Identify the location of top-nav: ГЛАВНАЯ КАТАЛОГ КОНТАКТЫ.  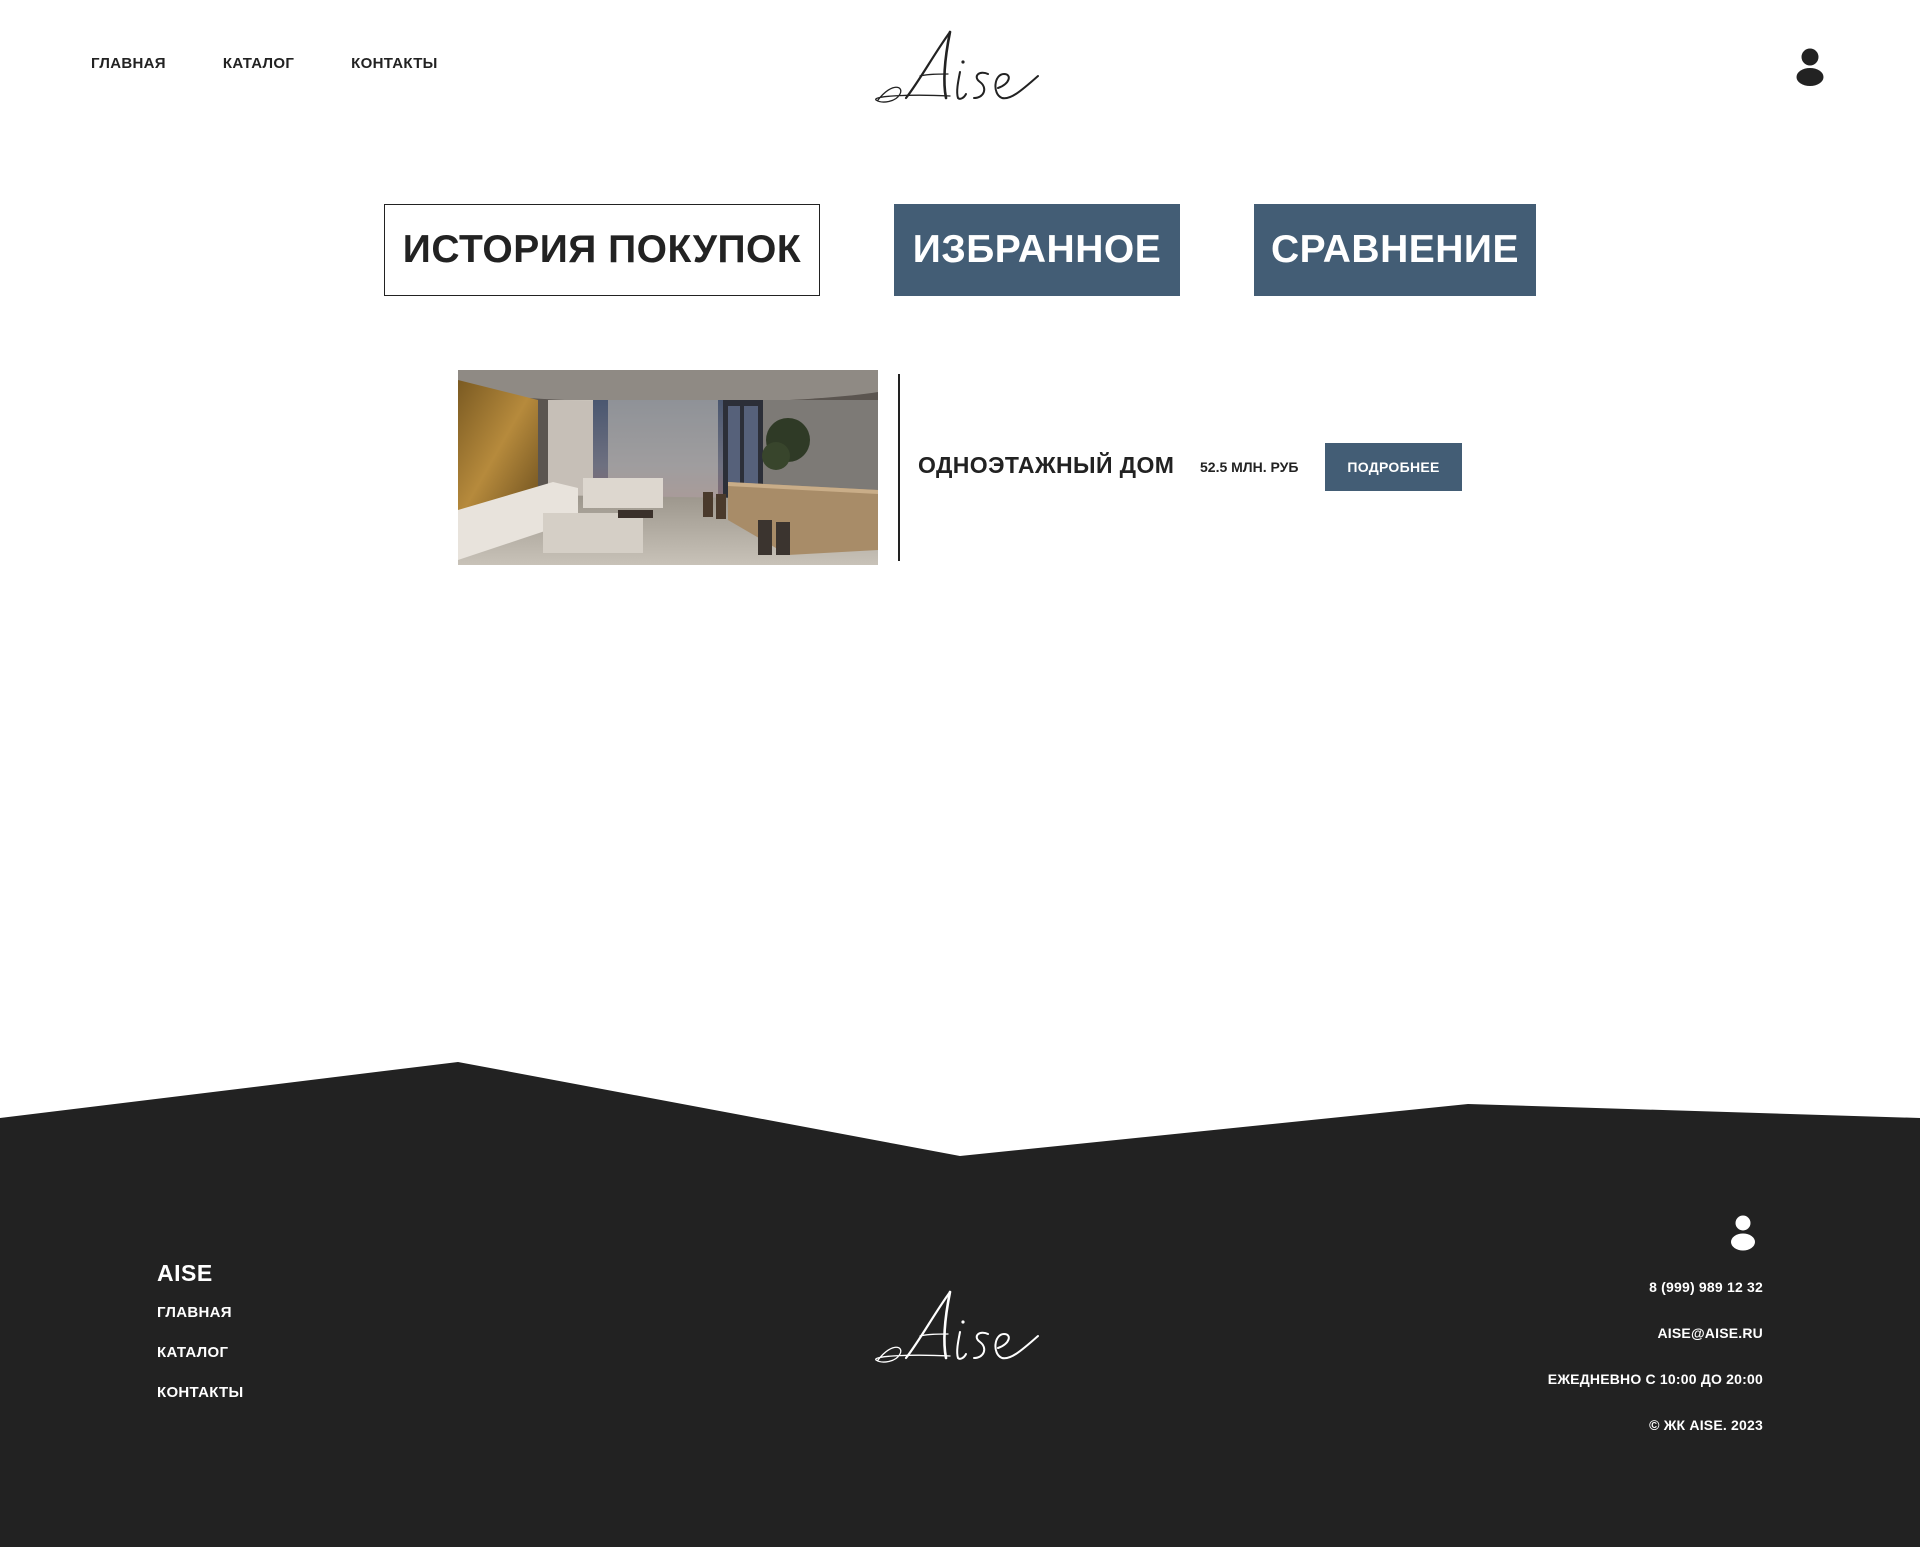
(264, 63).